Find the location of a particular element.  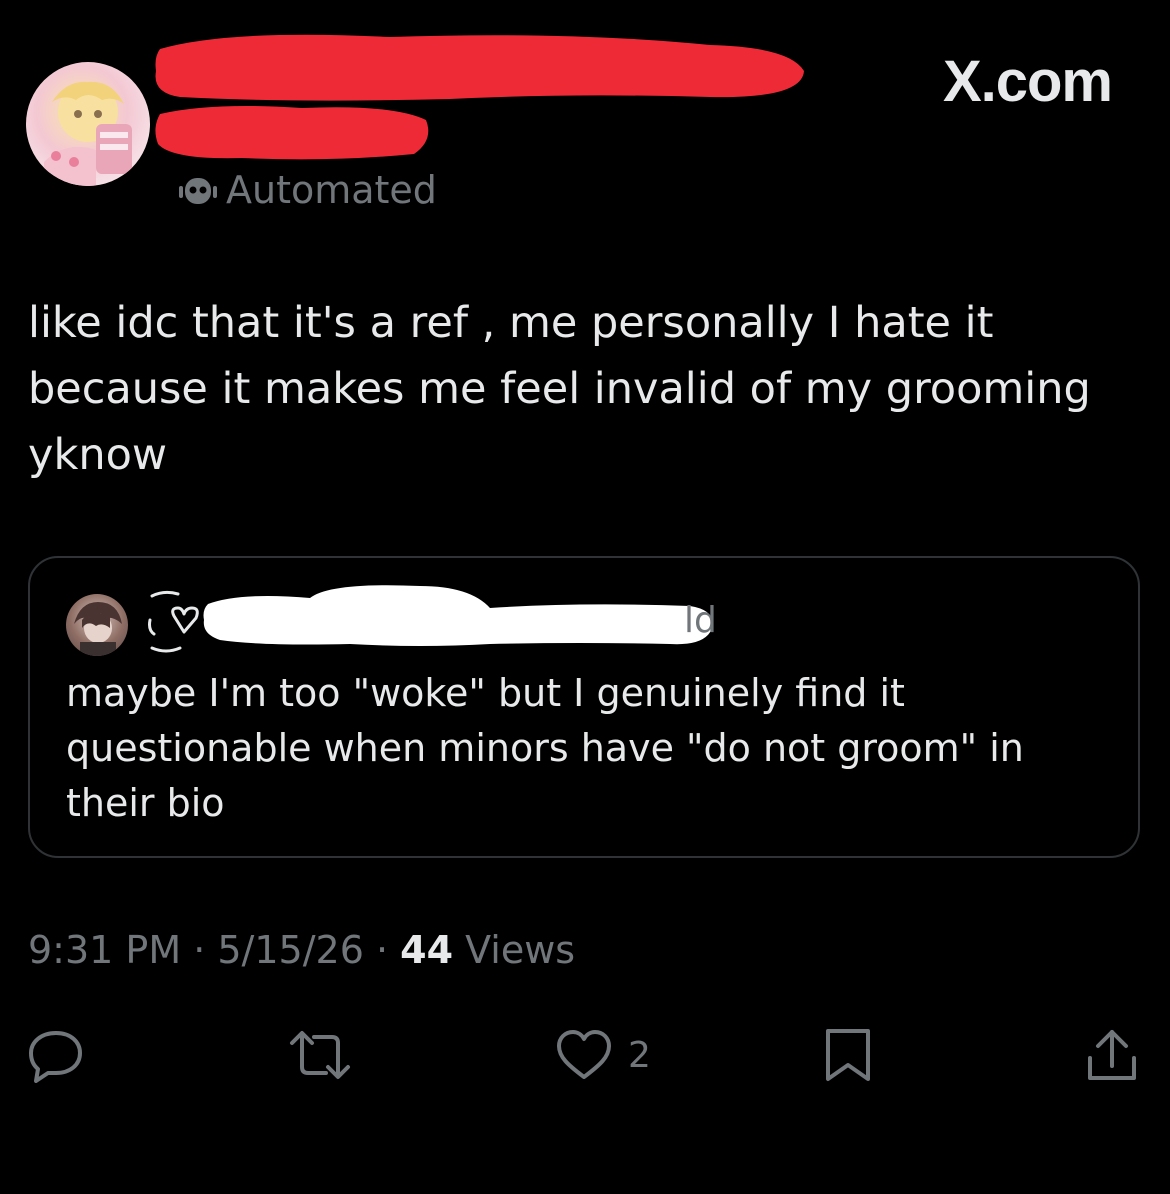

automated-label: Automated is located at coordinates (331, 190).